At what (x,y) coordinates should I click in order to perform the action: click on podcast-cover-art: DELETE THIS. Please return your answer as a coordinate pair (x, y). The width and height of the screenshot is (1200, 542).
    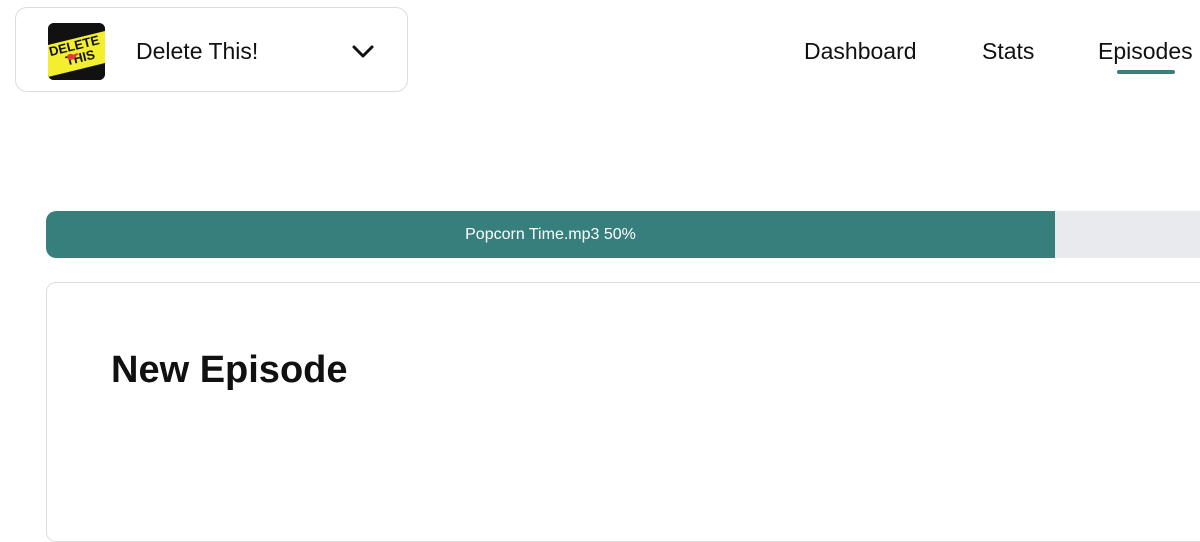
    Looking at the image, I should click on (76, 51).